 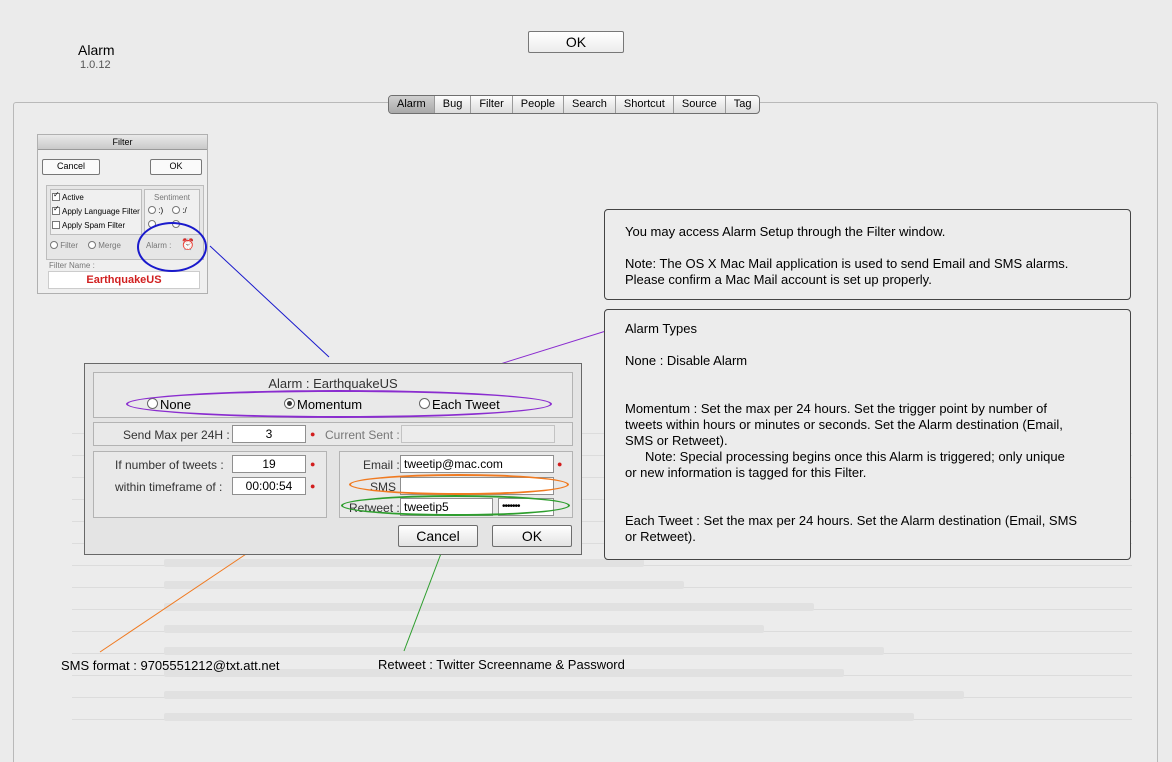 What do you see at coordinates (532, 536) in the screenshot?
I see `alarm-ok-button: OK` at bounding box center [532, 536].